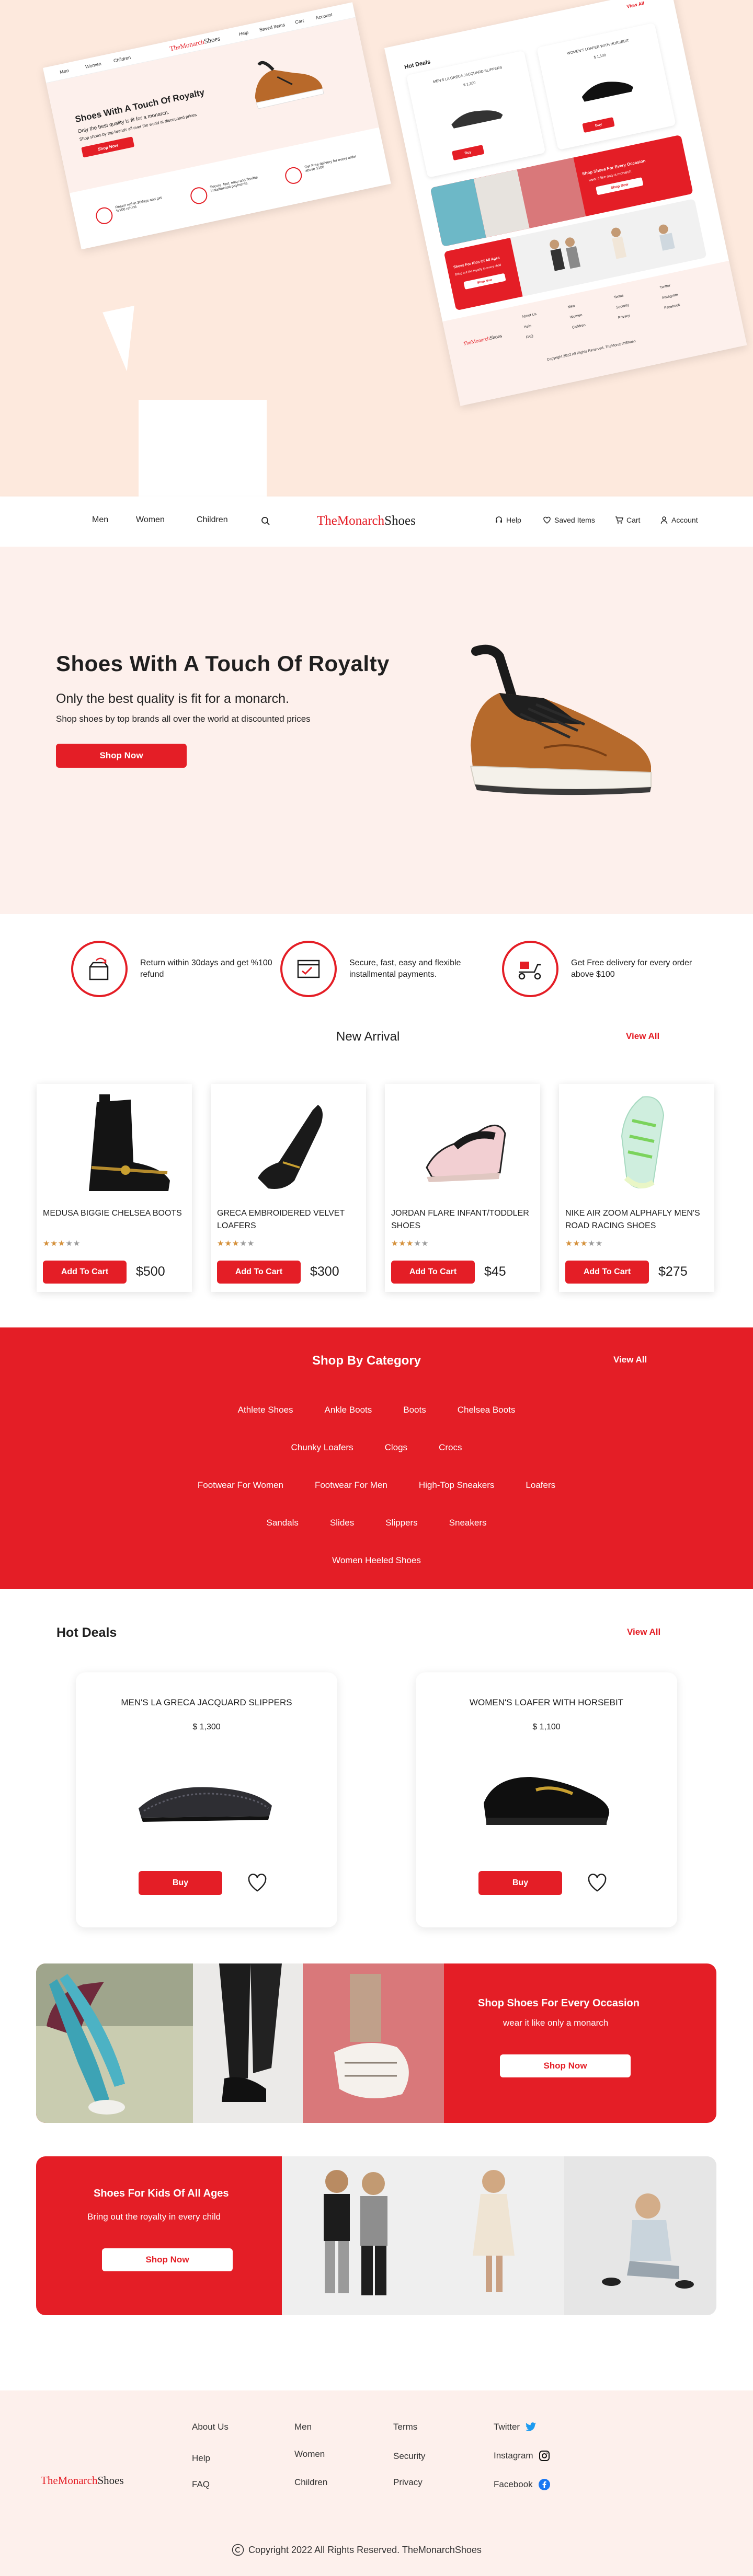 This screenshot has width=753, height=2576. I want to click on shop-now-button: Shop Now, so click(122, 756).